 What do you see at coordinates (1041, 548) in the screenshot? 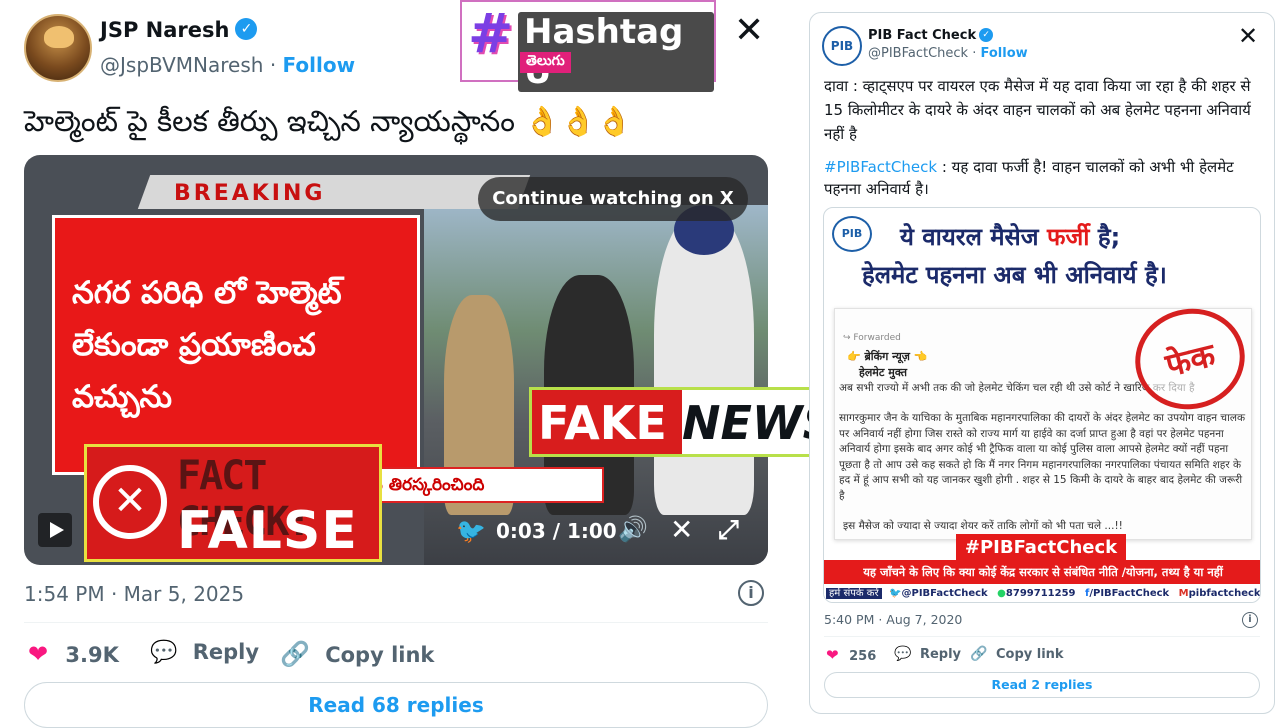
I see `pib-hashtag-banner: #PIBFactCheck` at bounding box center [1041, 548].